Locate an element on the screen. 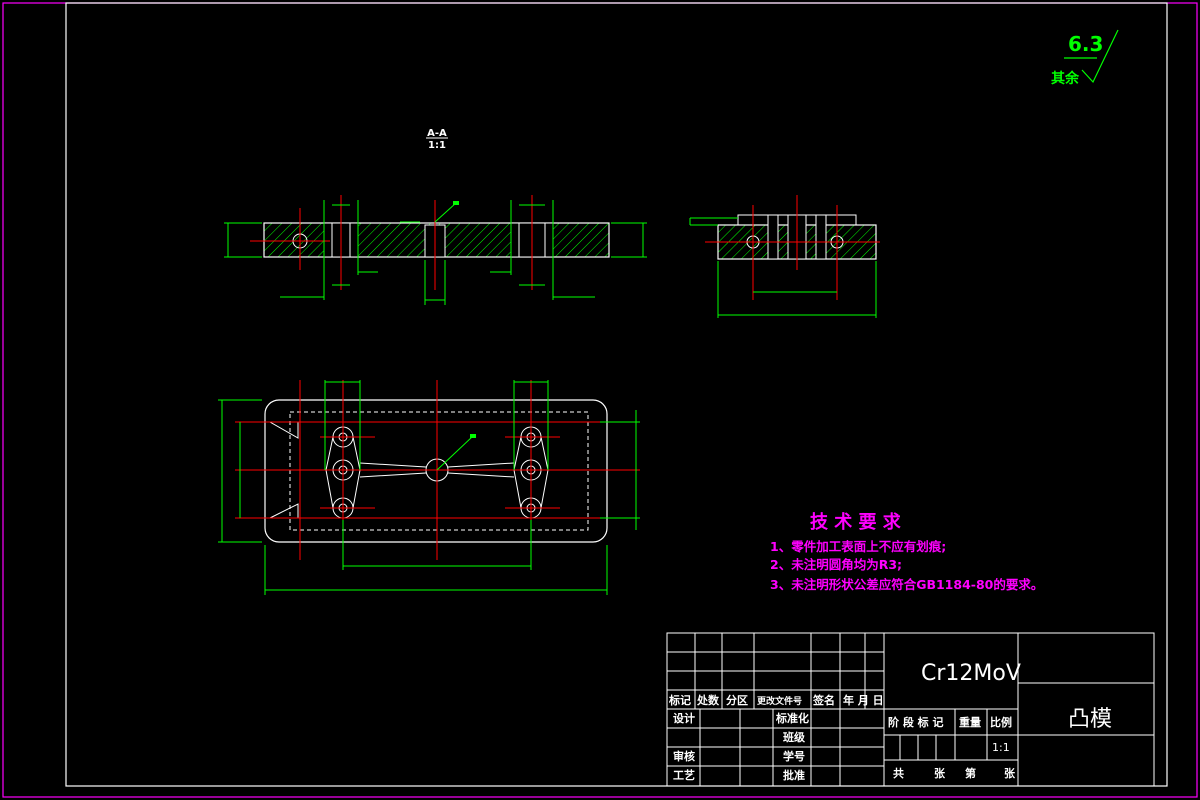  material-text: Cr12MoV is located at coordinates (971, 673).